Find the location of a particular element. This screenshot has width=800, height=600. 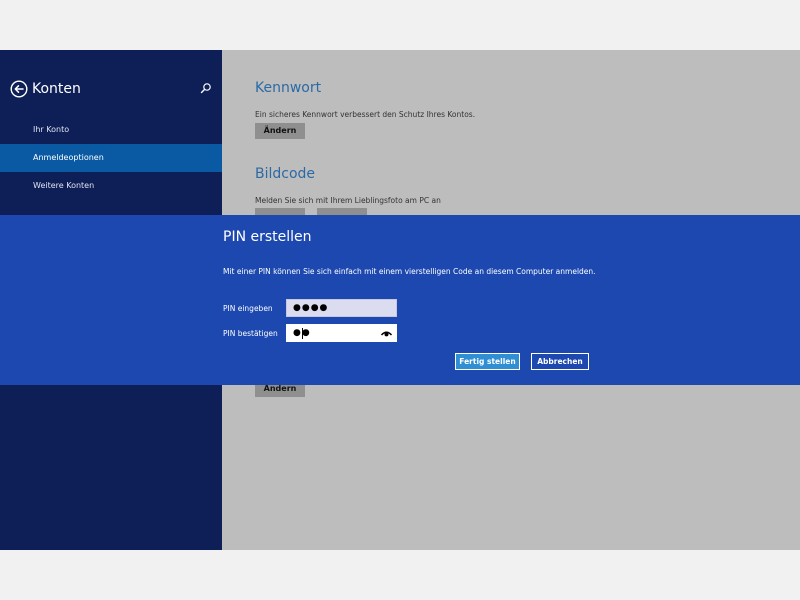

sidebar-item-label: Weitere Konten is located at coordinates (64, 185).